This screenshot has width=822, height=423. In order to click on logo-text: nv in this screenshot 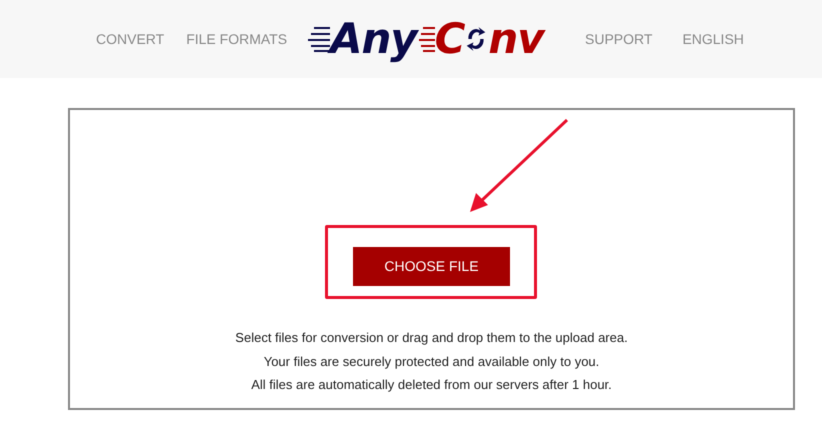, I will do `click(516, 39)`.